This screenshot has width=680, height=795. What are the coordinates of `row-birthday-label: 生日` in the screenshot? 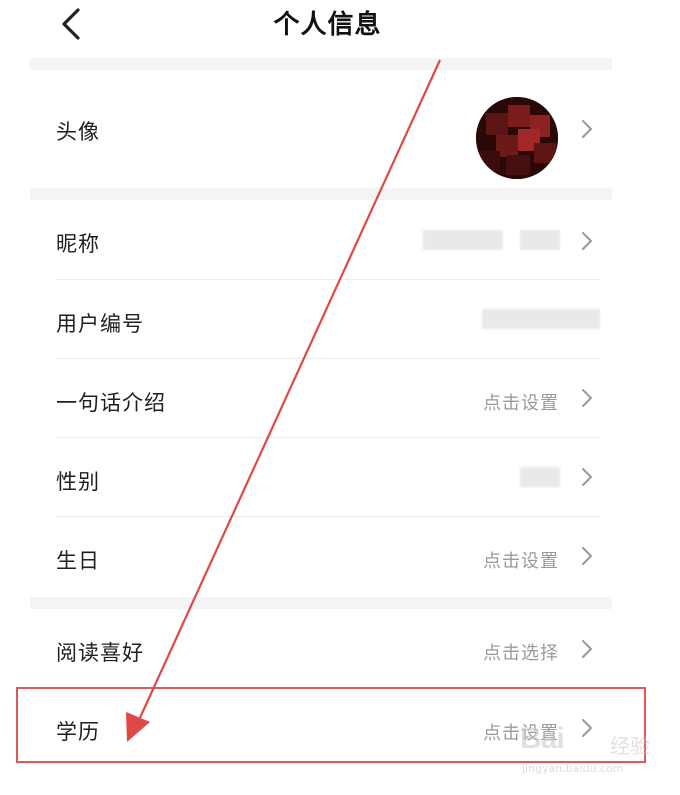 It's located at (78, 561).